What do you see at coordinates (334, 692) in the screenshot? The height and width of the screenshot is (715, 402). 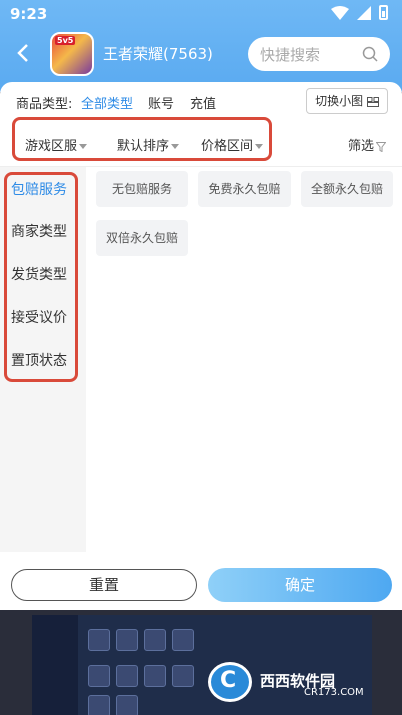 I see `watermark-subtext: CR173.COM` at bounding box center [334, 692].